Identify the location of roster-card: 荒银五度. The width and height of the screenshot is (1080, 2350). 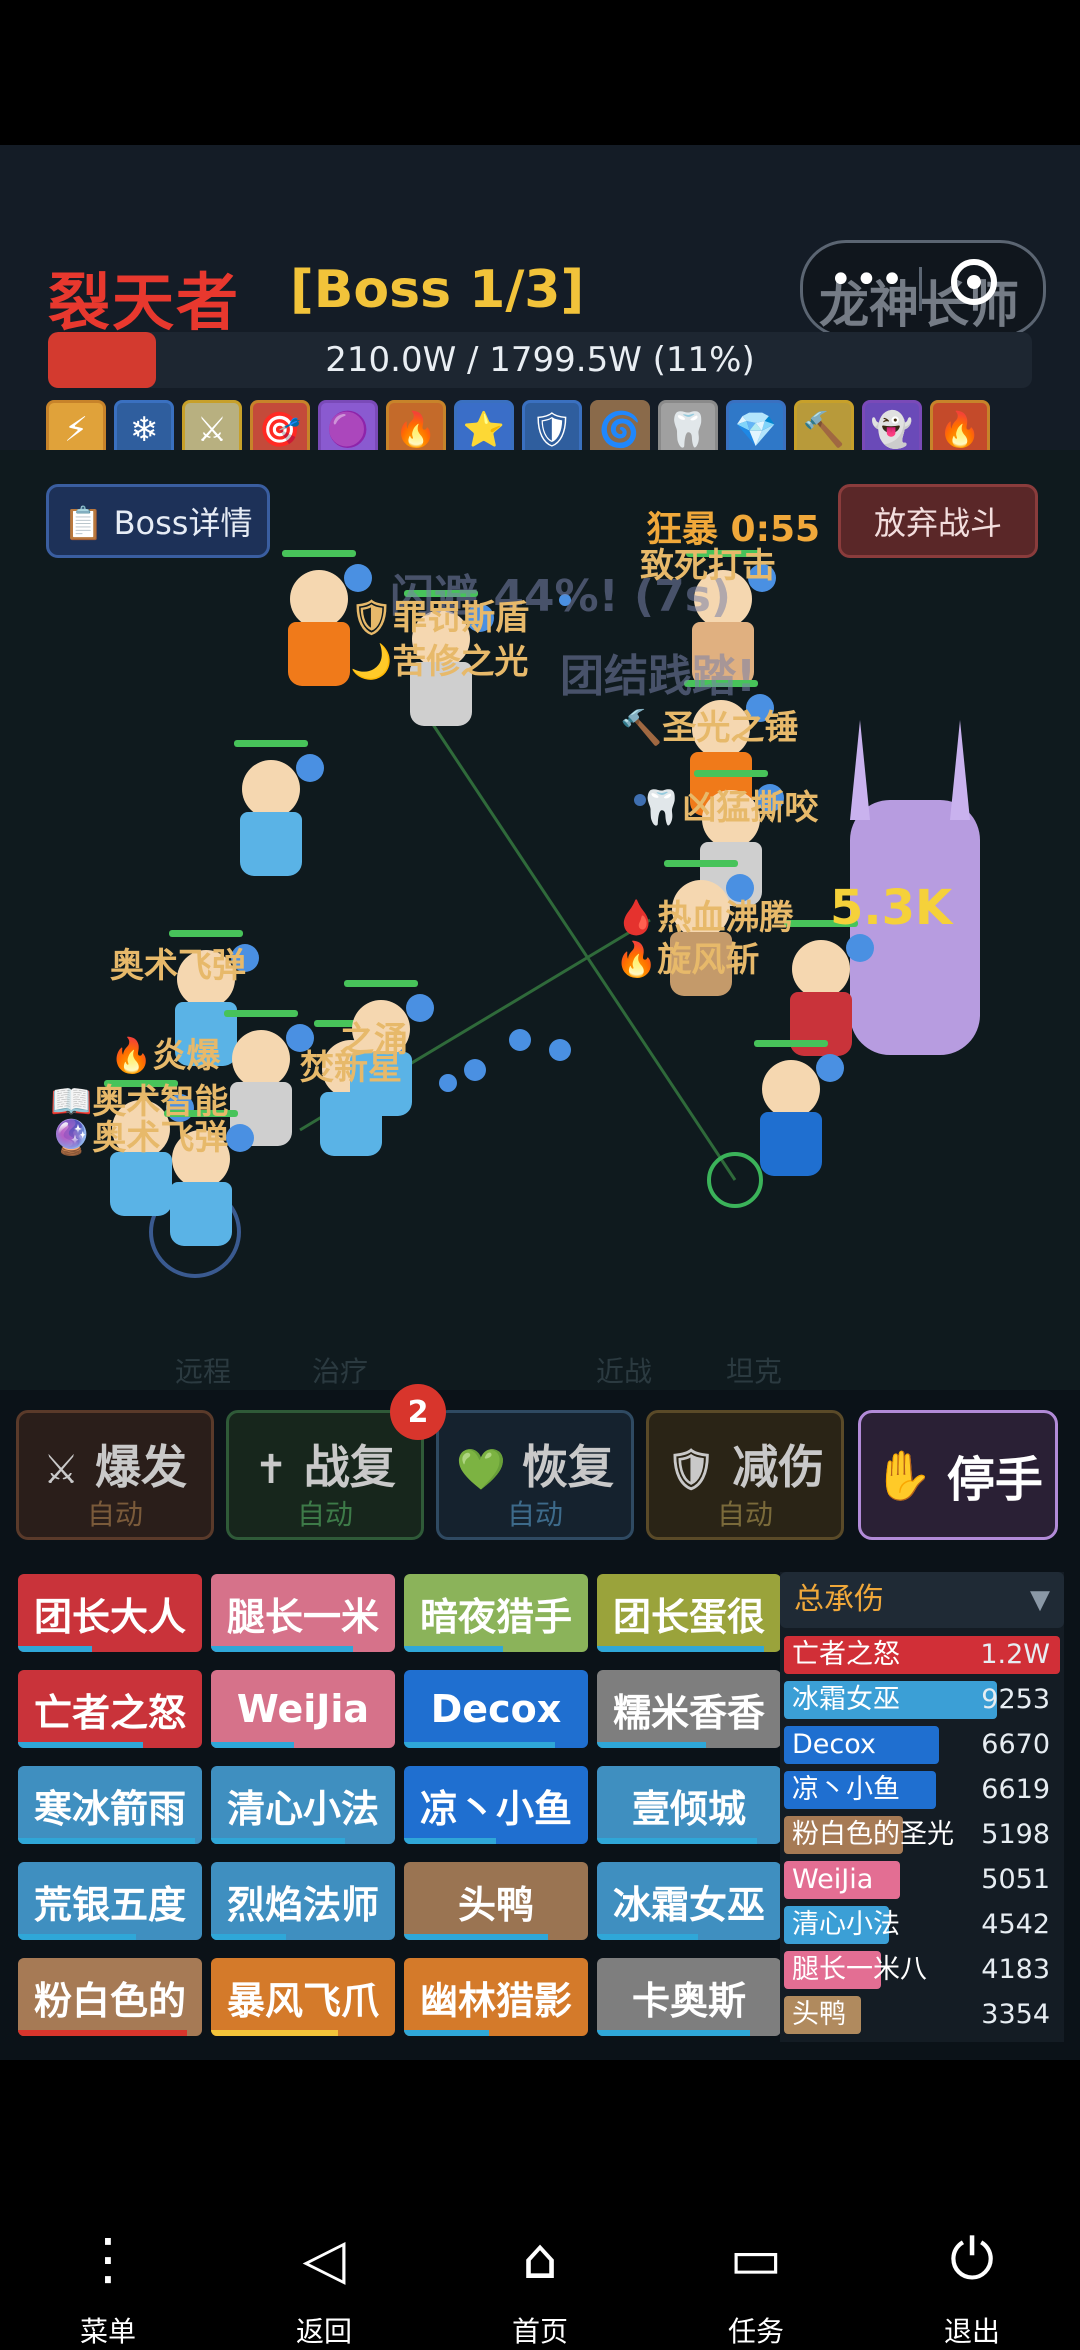
(110, 1901).